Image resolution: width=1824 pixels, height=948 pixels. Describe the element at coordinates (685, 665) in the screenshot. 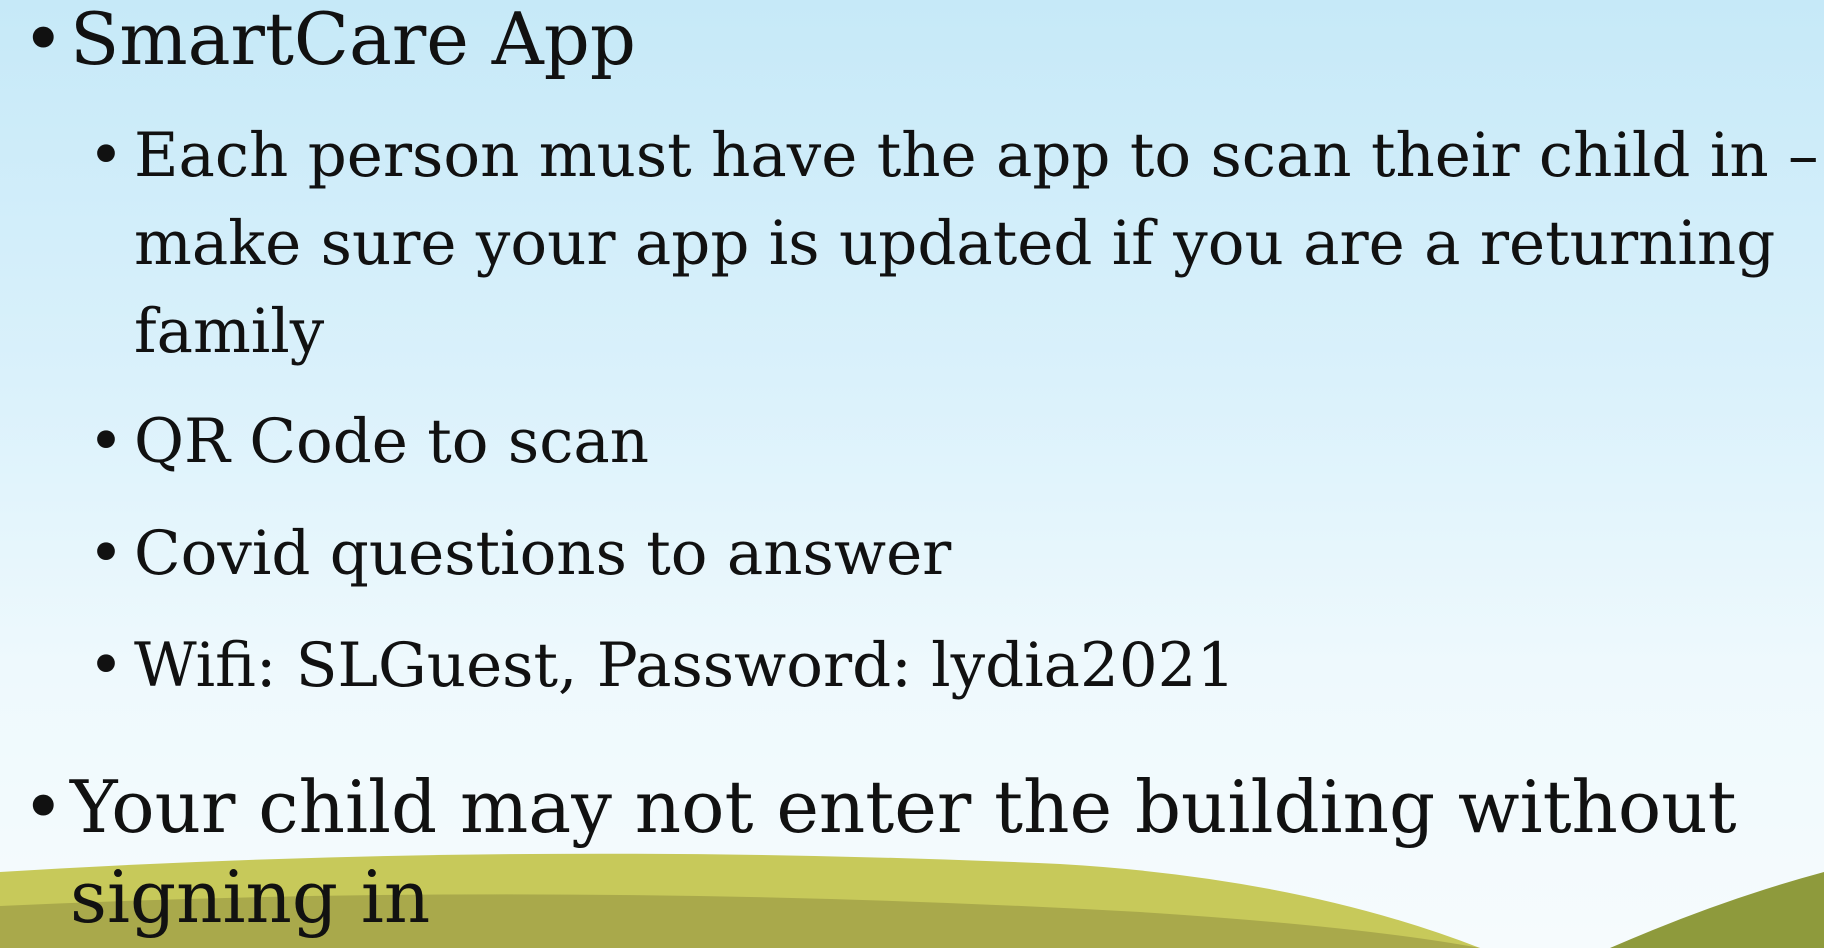

I see `bullet-text: Wifi: SLGuest, Password: lydia2021` at that location.